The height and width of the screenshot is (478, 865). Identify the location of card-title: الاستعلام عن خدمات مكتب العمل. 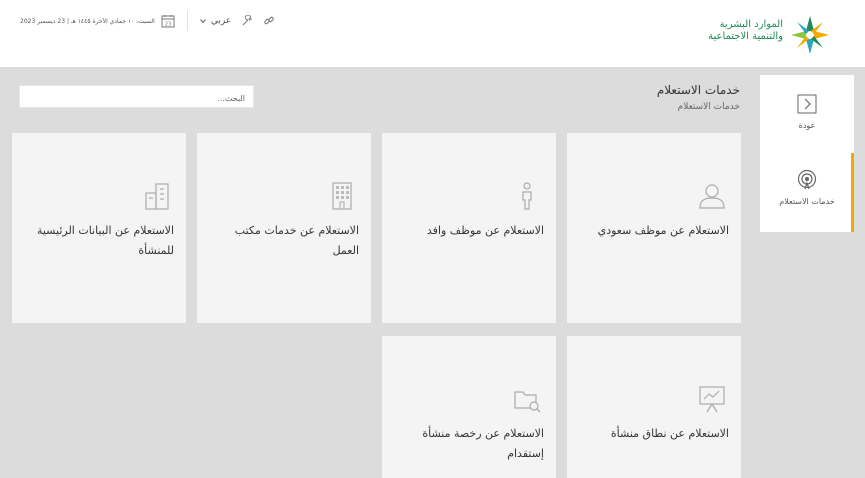
(296, 240).